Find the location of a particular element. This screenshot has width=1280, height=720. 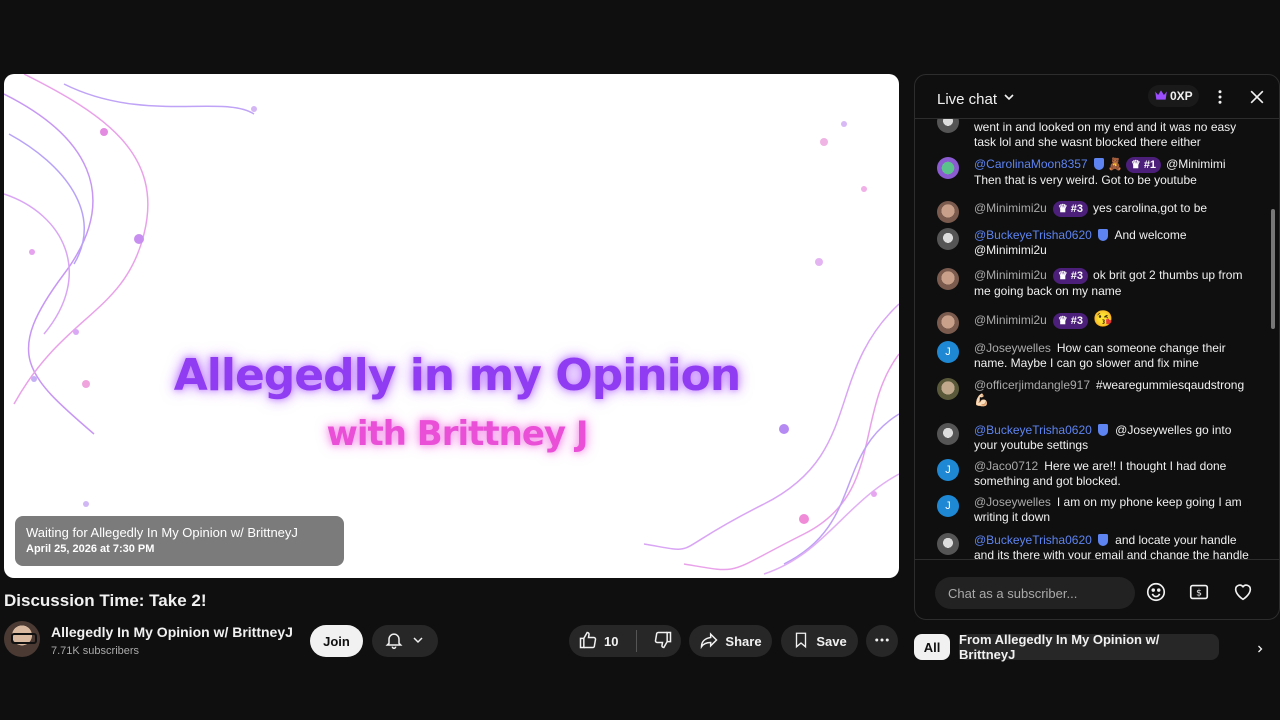

author-name: @CarolinaMoon8357 is located at coordinates (1031, 164).